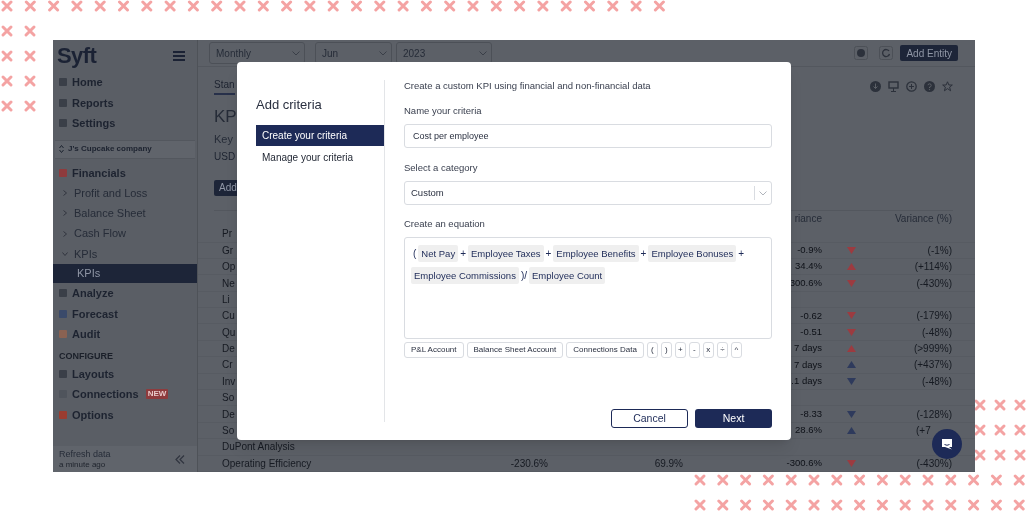  What do you see at coordinates (588, 193) in the screenshot?
I see `category-select: Custom` at bounding box center [588, 193].